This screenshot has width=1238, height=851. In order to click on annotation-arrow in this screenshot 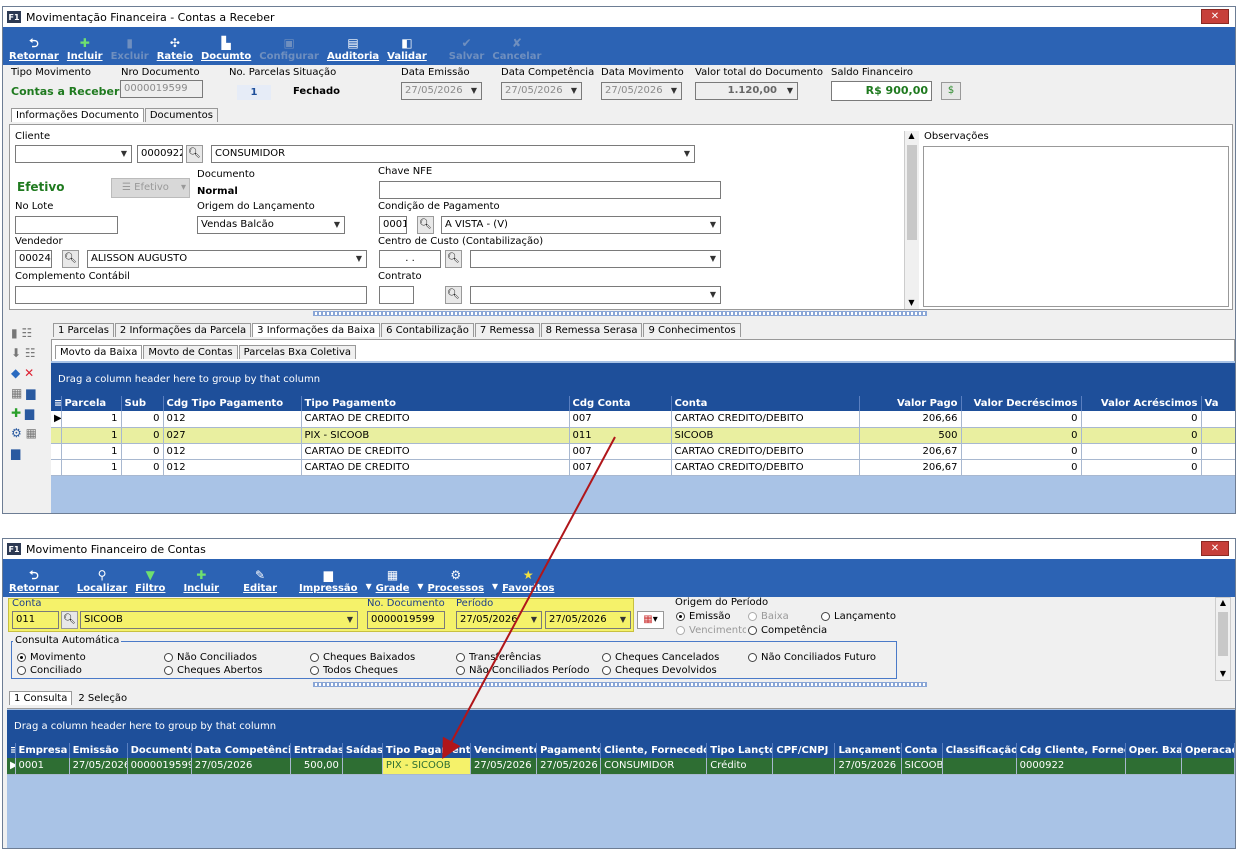, I will do `click(529, 598)`.